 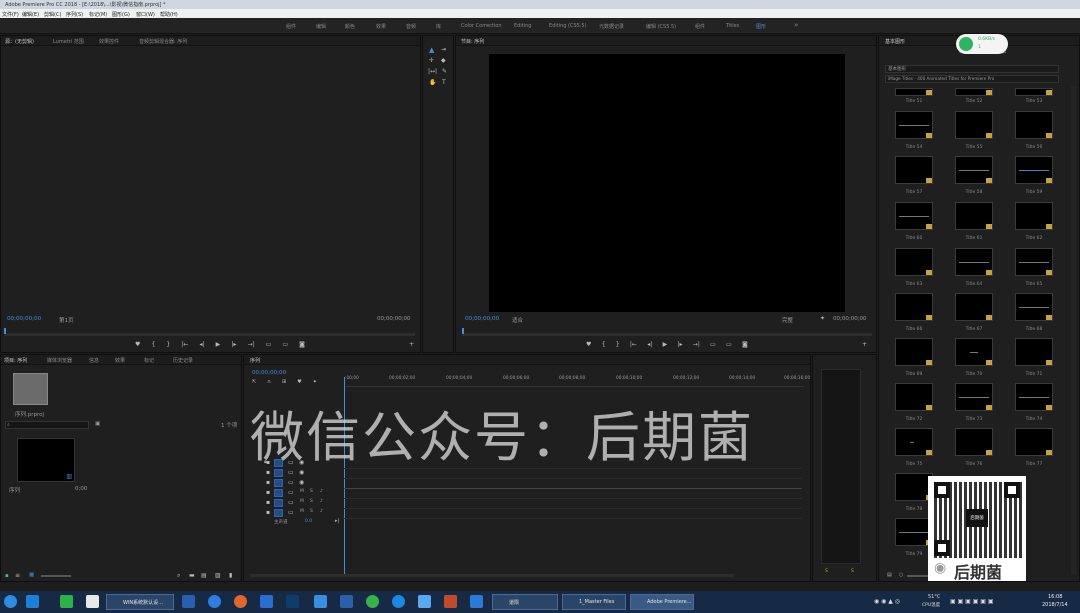 I want to click on menu-edit: 编辑(E), so click(x=30, y=14).